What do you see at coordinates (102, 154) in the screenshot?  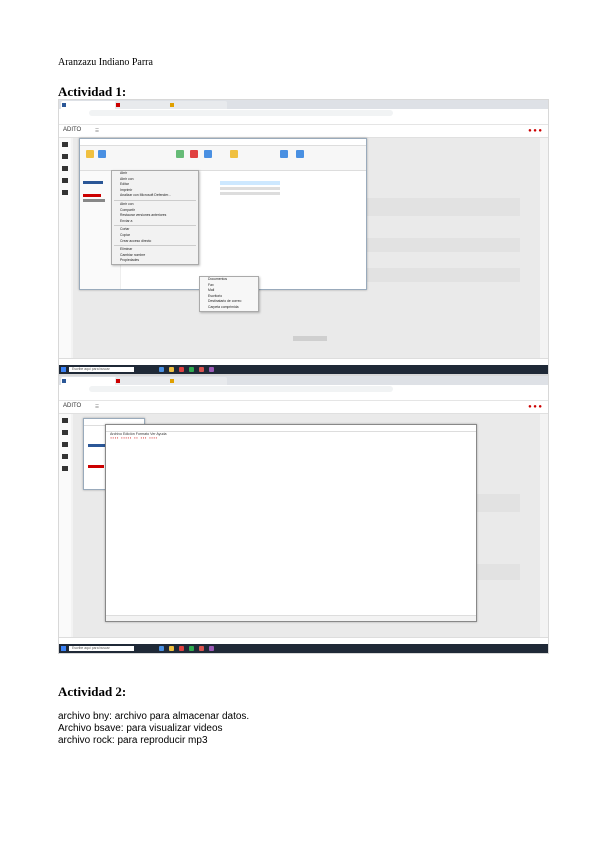 I see `copy-icon` at bounding box center [102, 154].